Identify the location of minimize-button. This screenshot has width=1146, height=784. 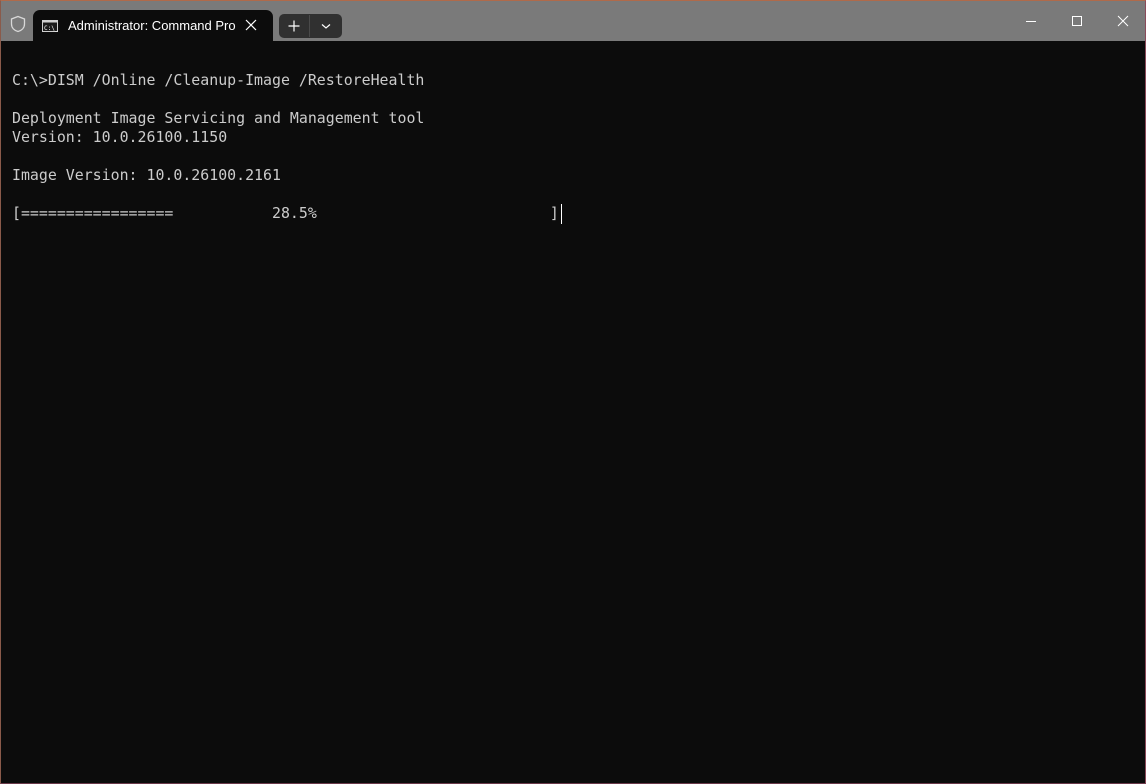
(1031, 21).